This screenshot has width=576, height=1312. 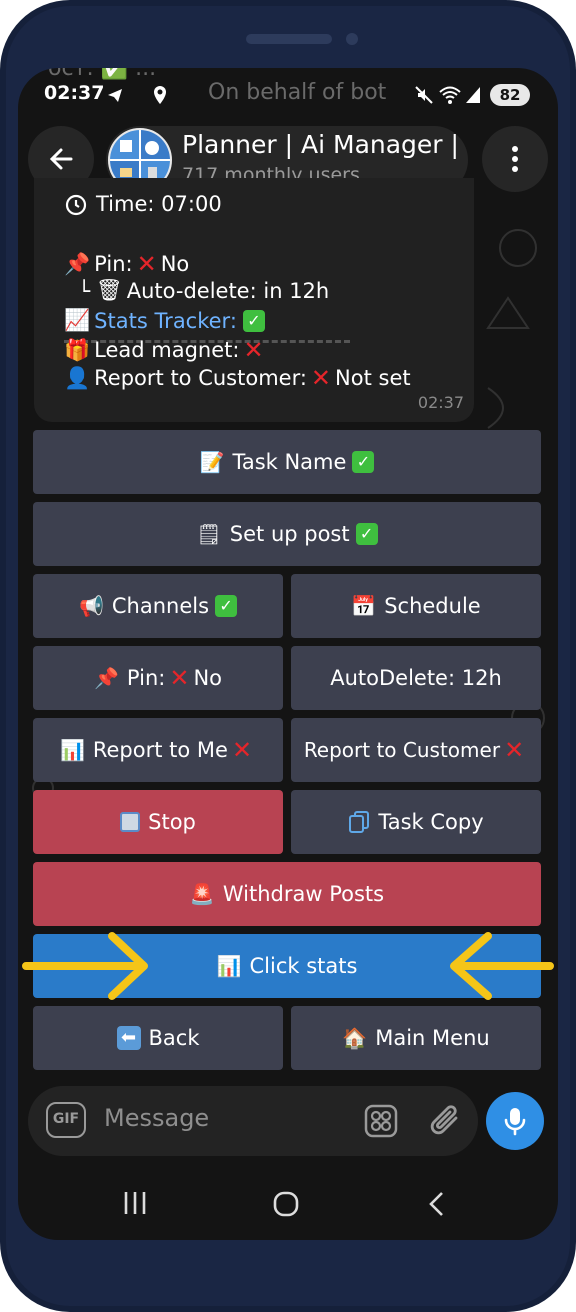 What do you see at coordinates (207, 678) in the screenshot?
I see `pin-button-value: No` at bounding box center [207, 678].